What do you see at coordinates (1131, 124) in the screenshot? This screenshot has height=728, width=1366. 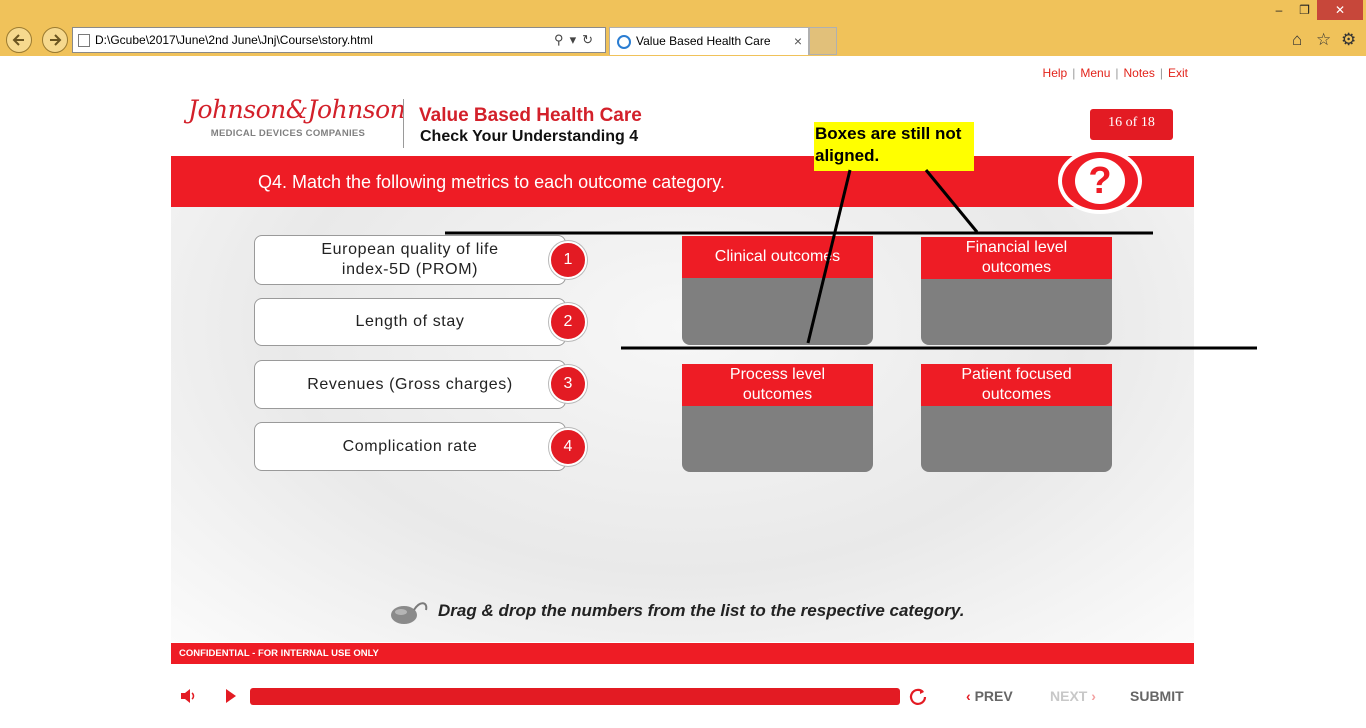 I see `page-counter: 16 of 18` at bounding box center [1131, 124].